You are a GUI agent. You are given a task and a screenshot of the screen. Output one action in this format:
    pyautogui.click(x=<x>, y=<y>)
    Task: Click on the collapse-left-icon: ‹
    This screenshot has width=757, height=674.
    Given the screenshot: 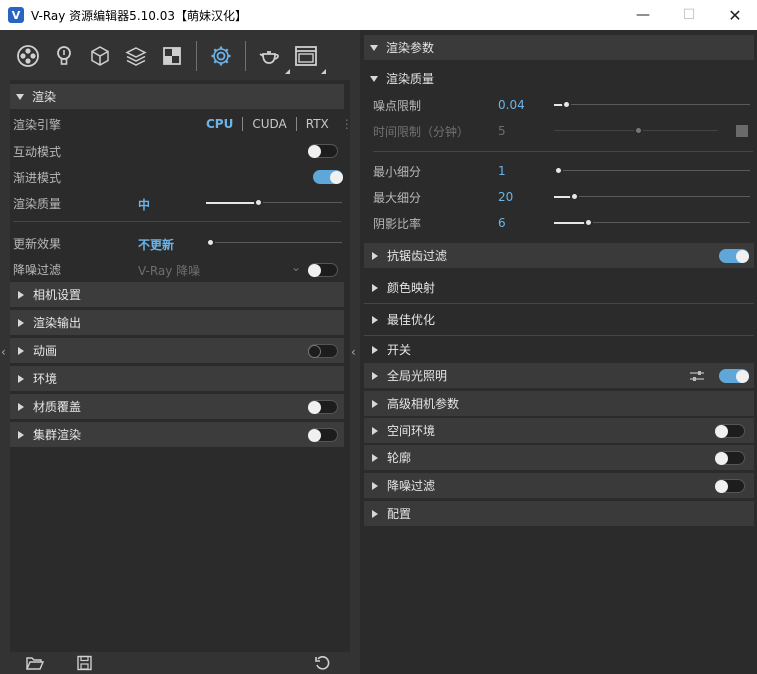 What is the action you would take?
    pyautogui.click(x=3, y=352)
    